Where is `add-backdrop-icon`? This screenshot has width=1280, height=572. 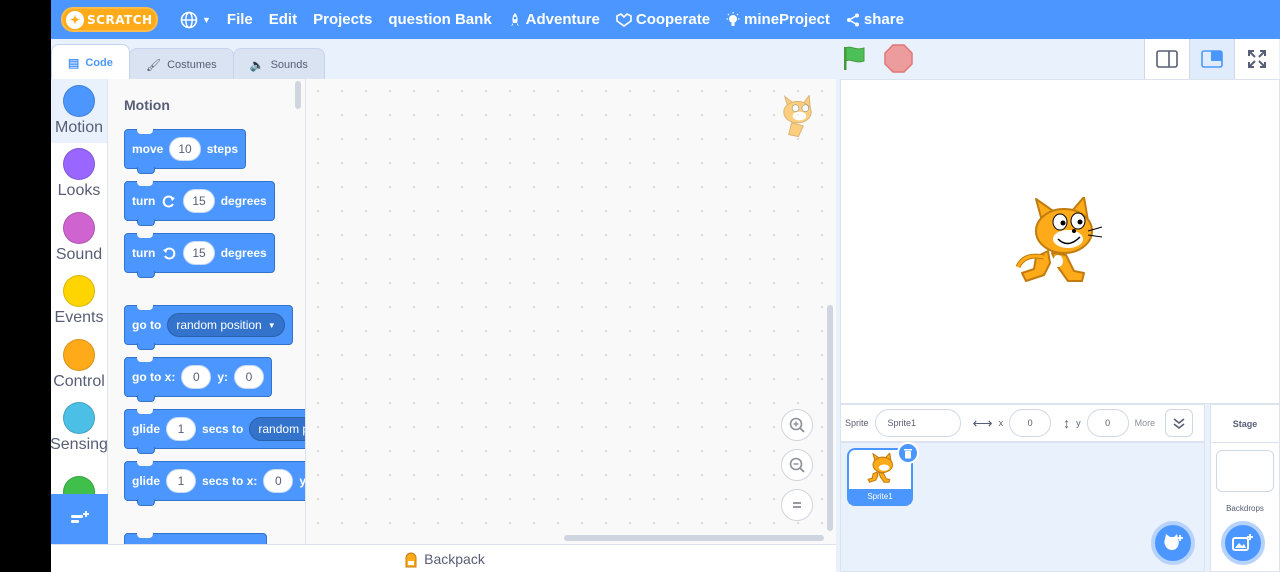
add-backdrop-icon is located at coordinates (1242, 542).